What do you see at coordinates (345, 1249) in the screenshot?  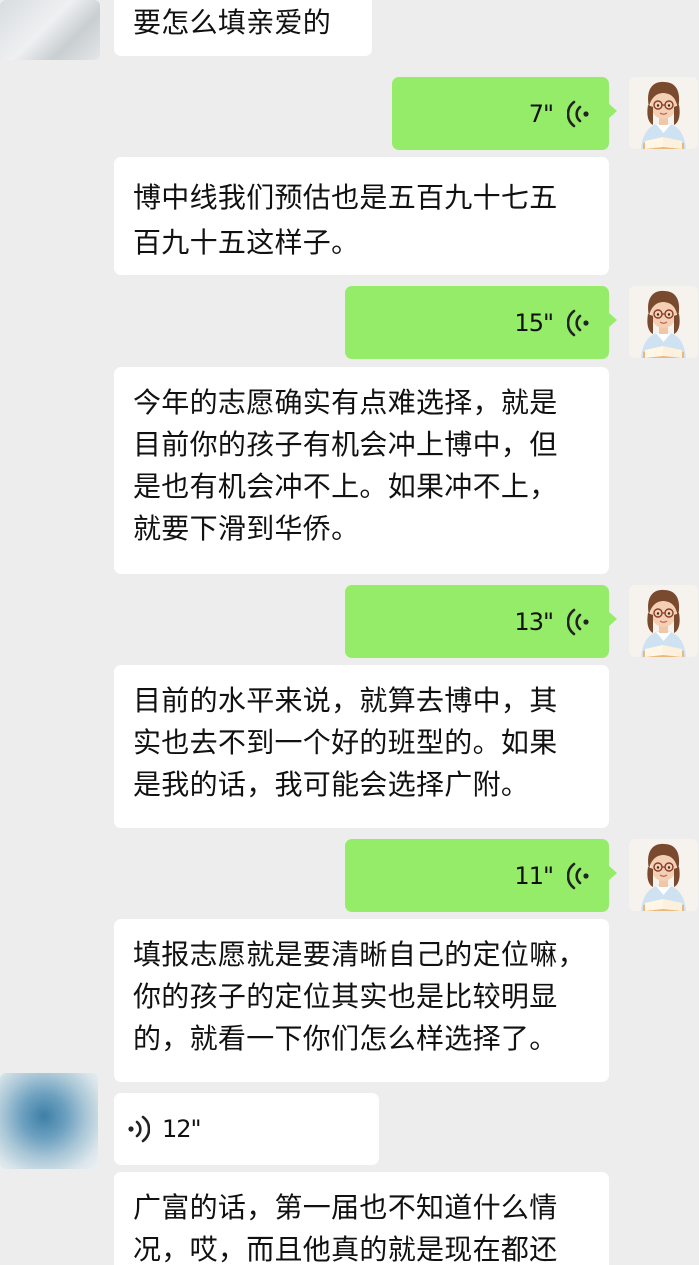 I see `message-line: 况，哎，而且他真的就是现在都还` at bounding box center [345, 1249].